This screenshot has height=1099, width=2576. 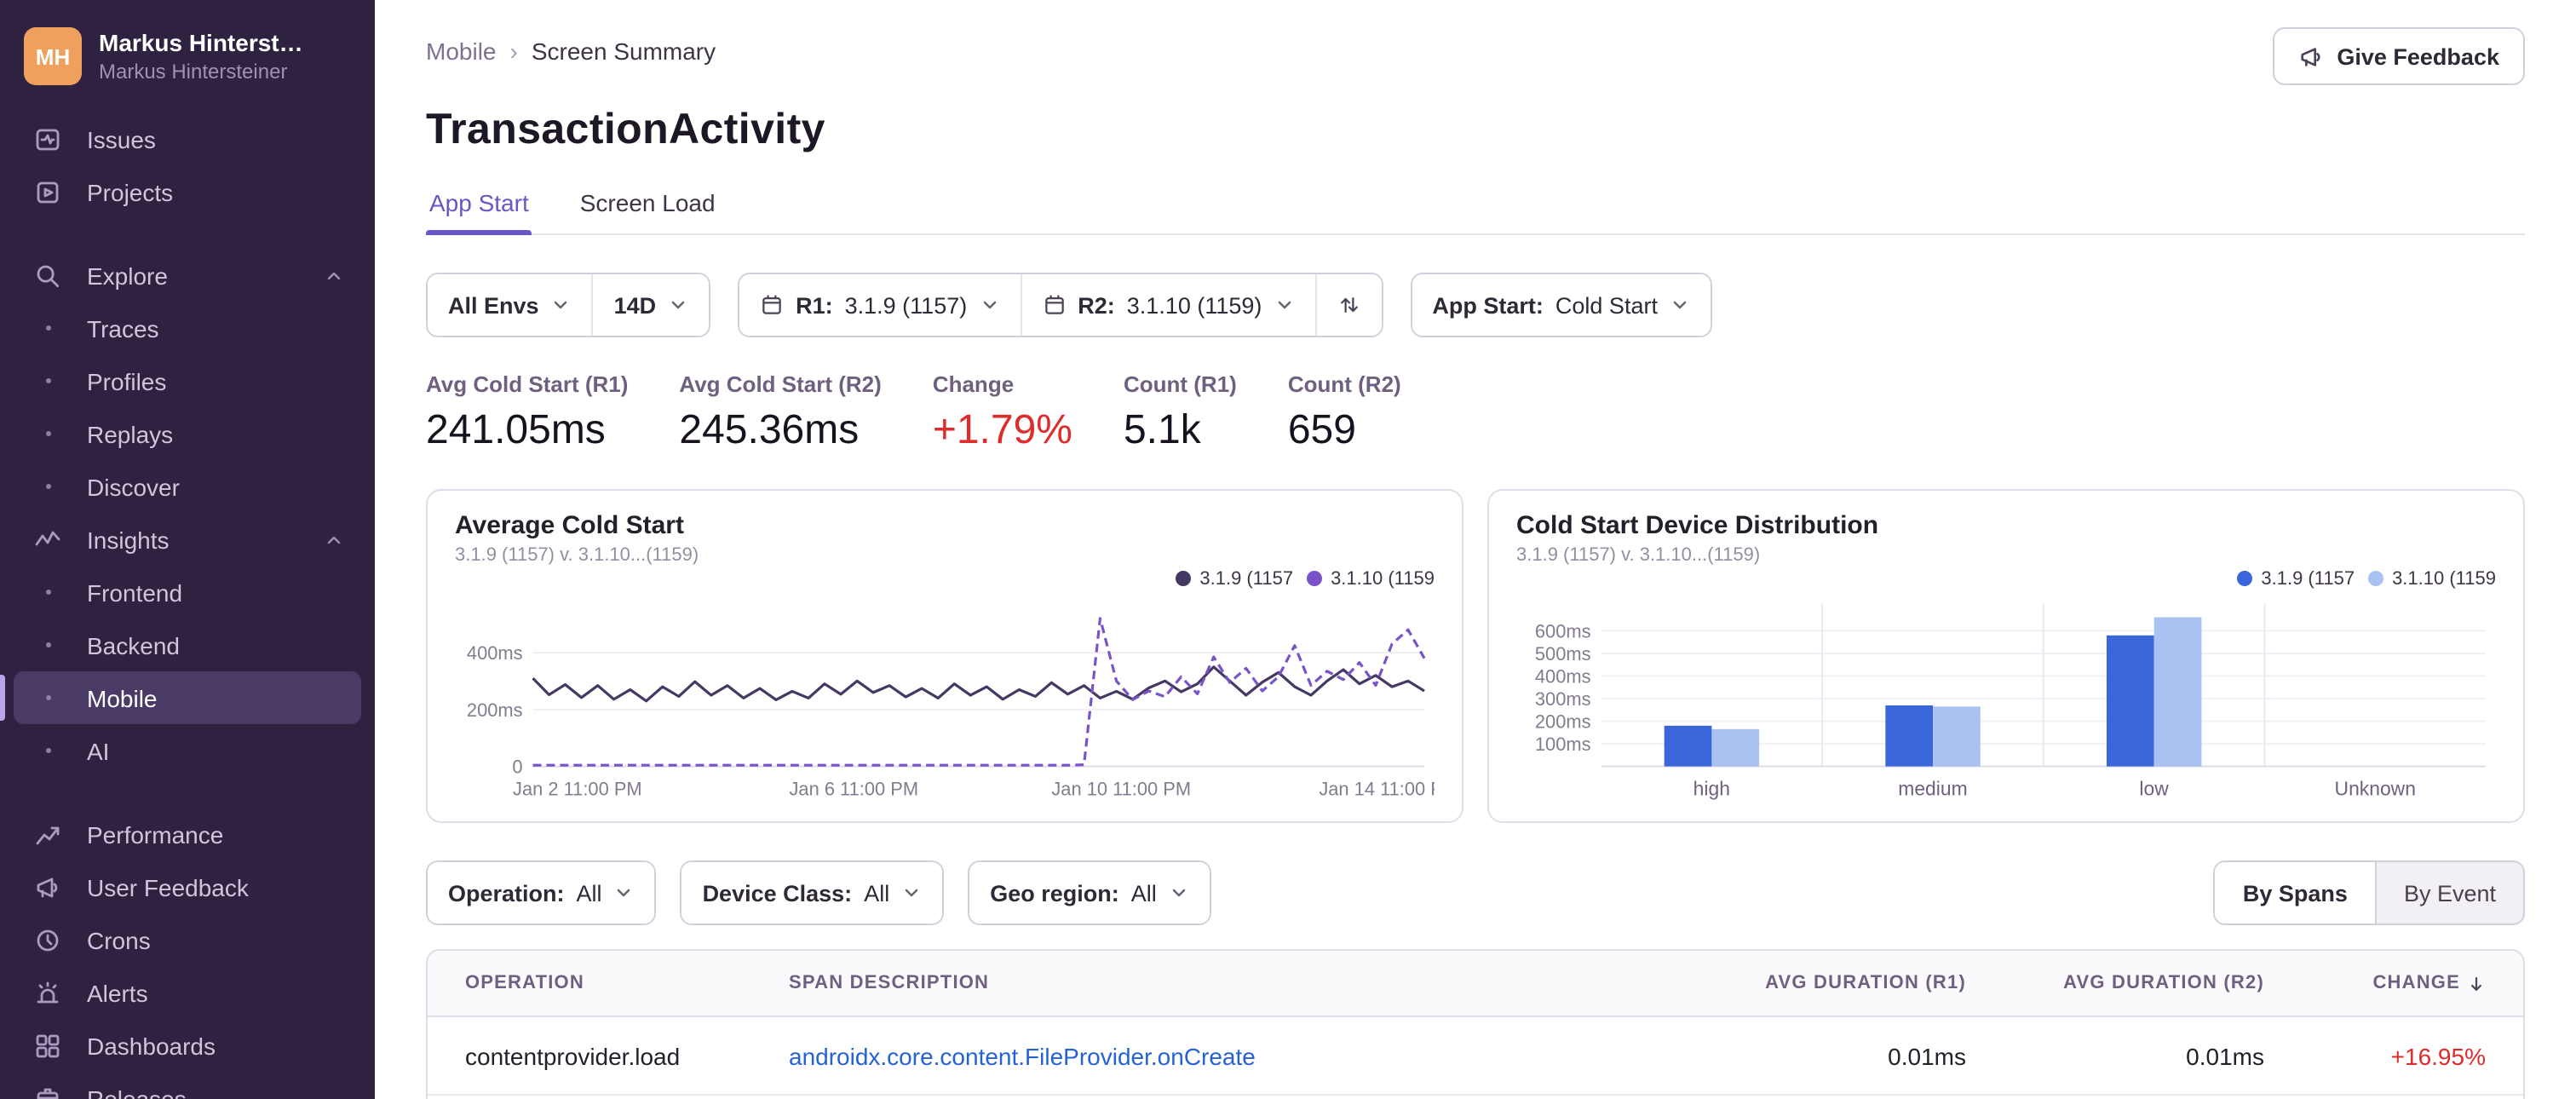 I want to click on geo-region-filter-button: Geo region: All, so click(x=1089, y=893).